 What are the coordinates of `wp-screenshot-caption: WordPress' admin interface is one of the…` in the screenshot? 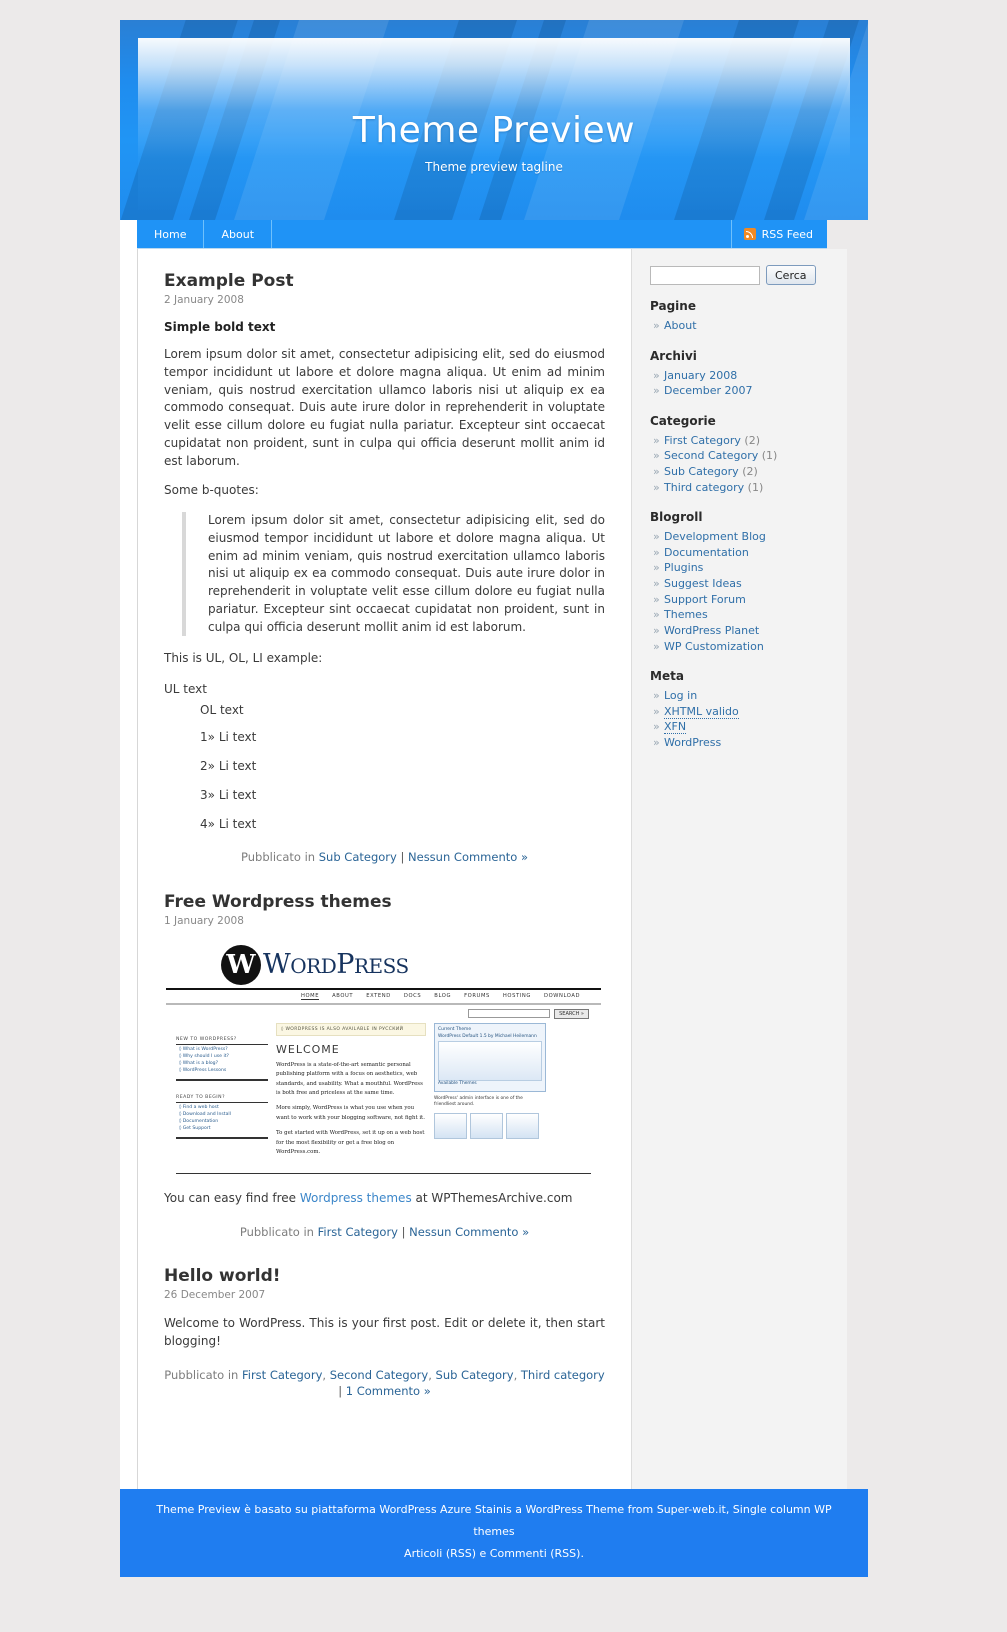 It's located at (478, 1101).